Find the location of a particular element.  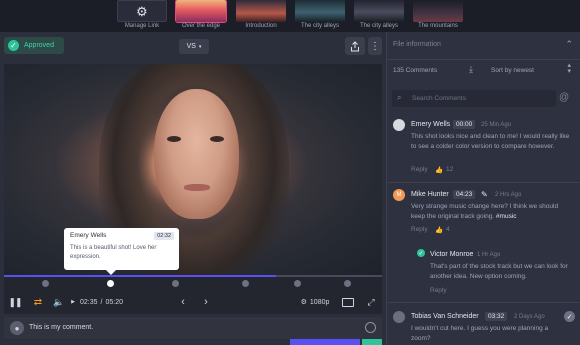

comment-count: 135 Comments is located at coordinates (415, 70).